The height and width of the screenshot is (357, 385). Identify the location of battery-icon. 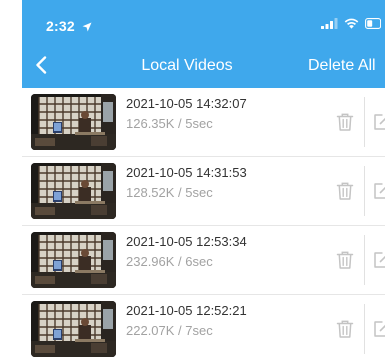
(373, 23).